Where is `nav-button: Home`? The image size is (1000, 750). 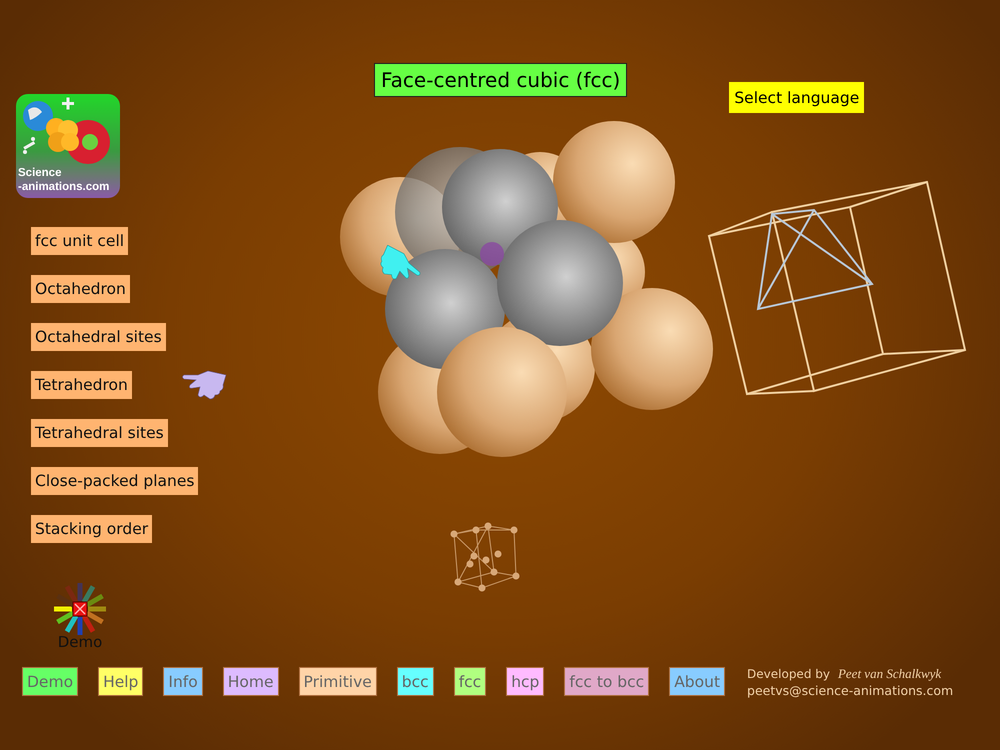 nav-button: Home is located at coordinates (250, 681).